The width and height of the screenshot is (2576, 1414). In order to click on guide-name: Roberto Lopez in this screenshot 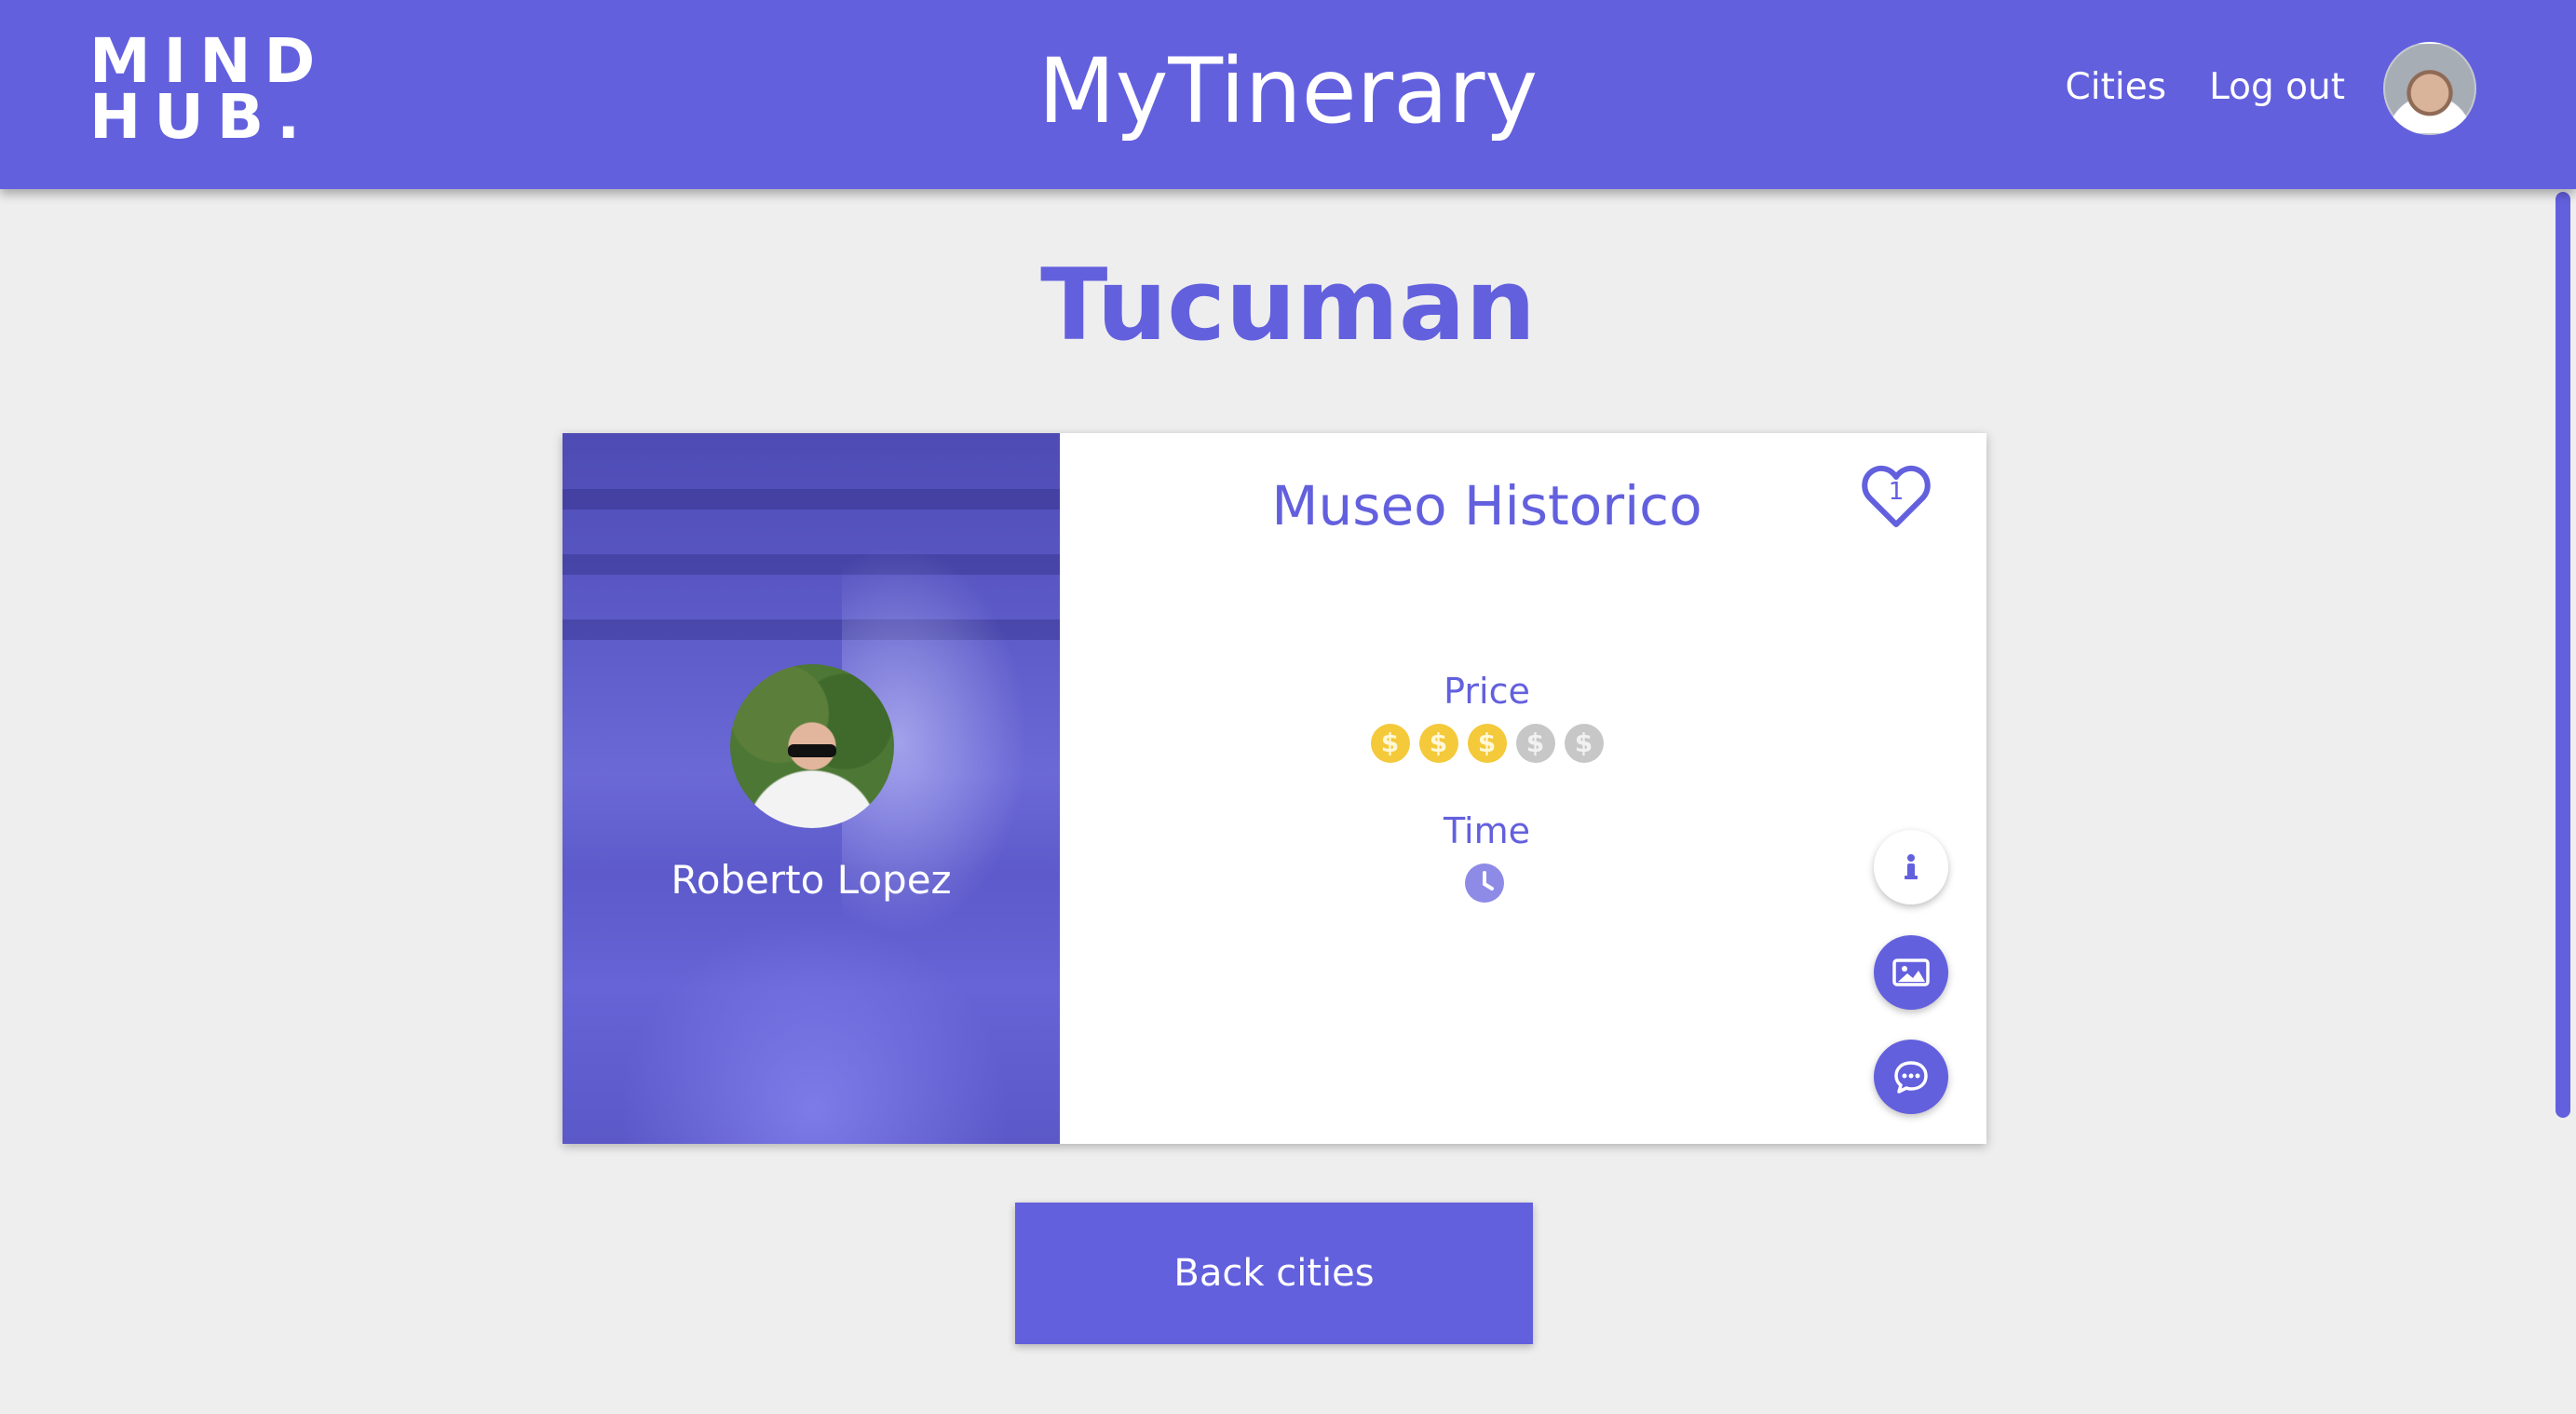, I will do `click(811, 880)`.